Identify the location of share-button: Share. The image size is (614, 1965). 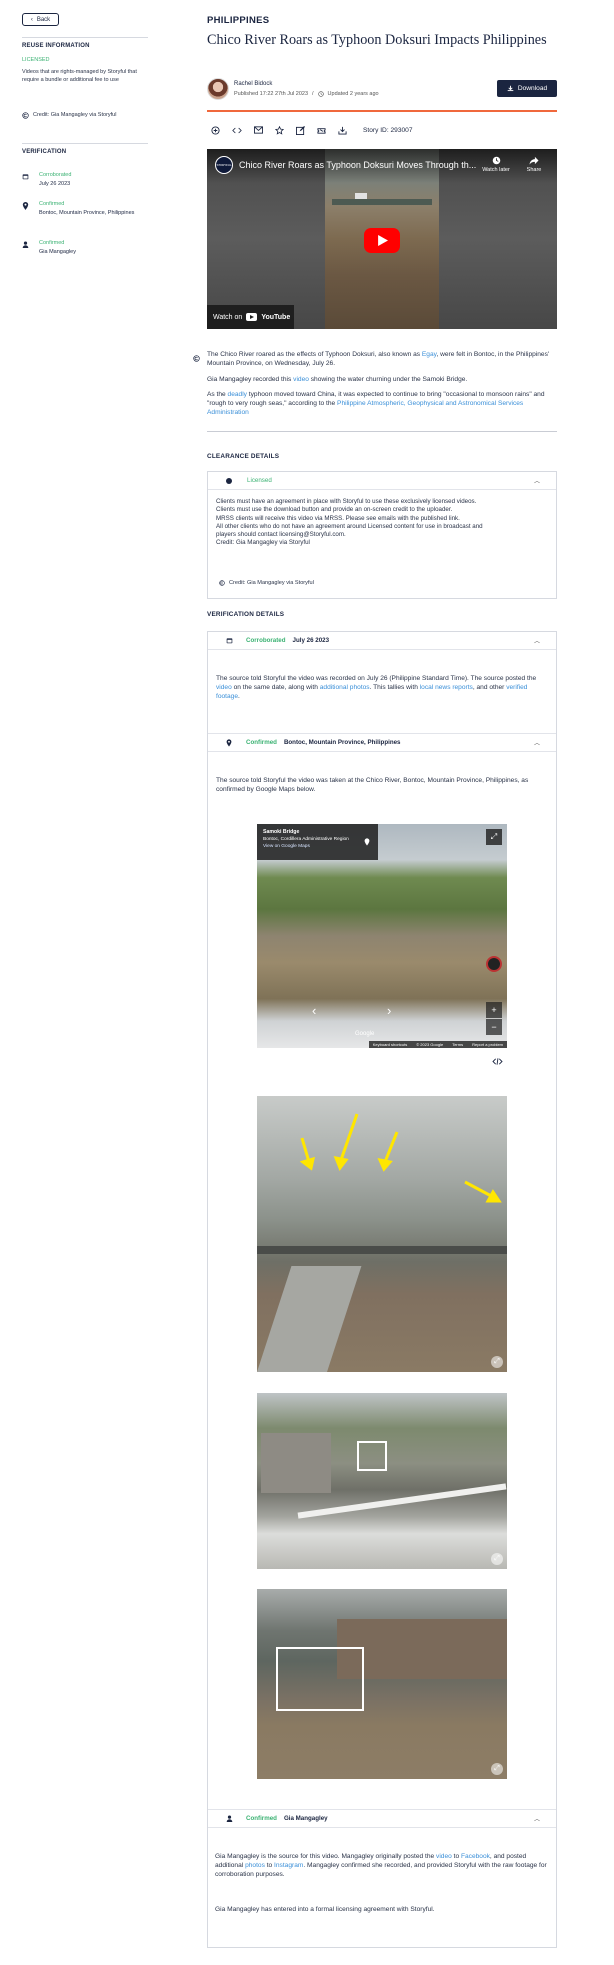
(534, 164).